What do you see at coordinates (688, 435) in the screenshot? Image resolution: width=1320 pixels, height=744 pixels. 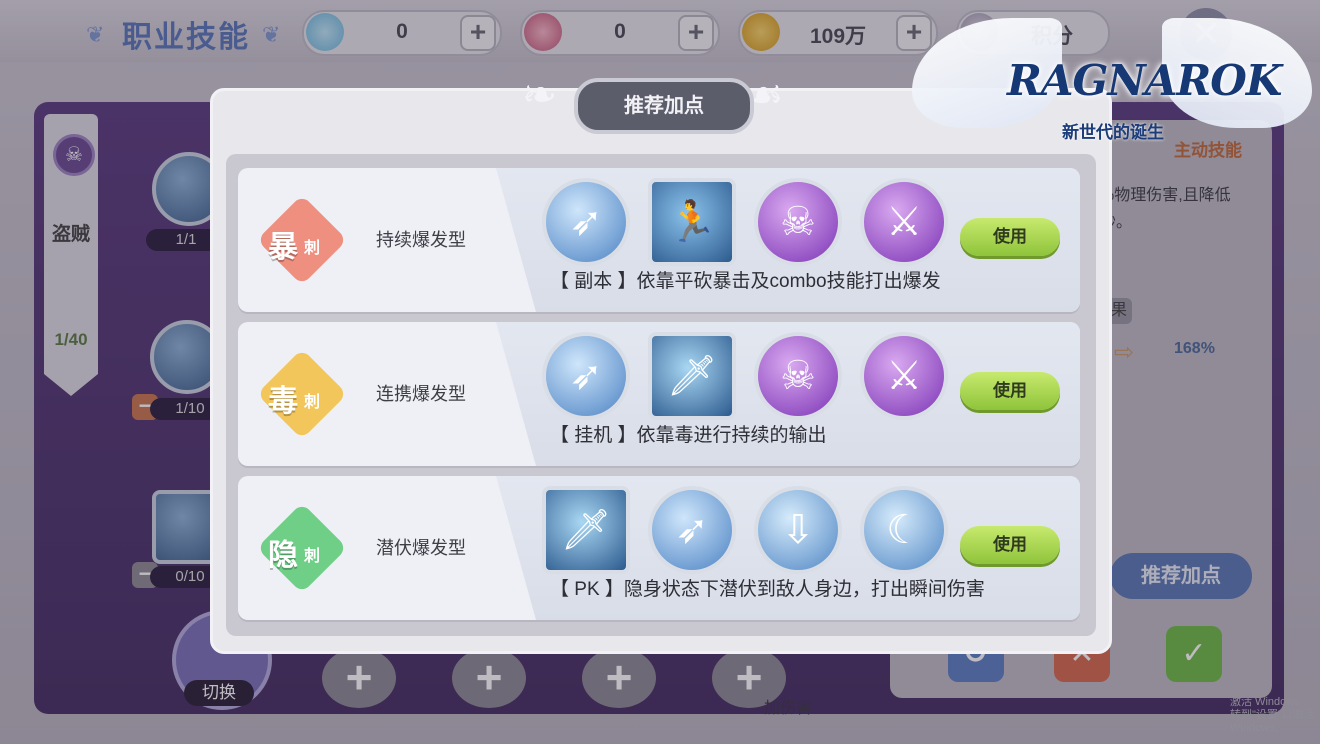 I see `build-description: 【 挂机 】依靠毒进行持续的输出` at bounding box center [688, 435].